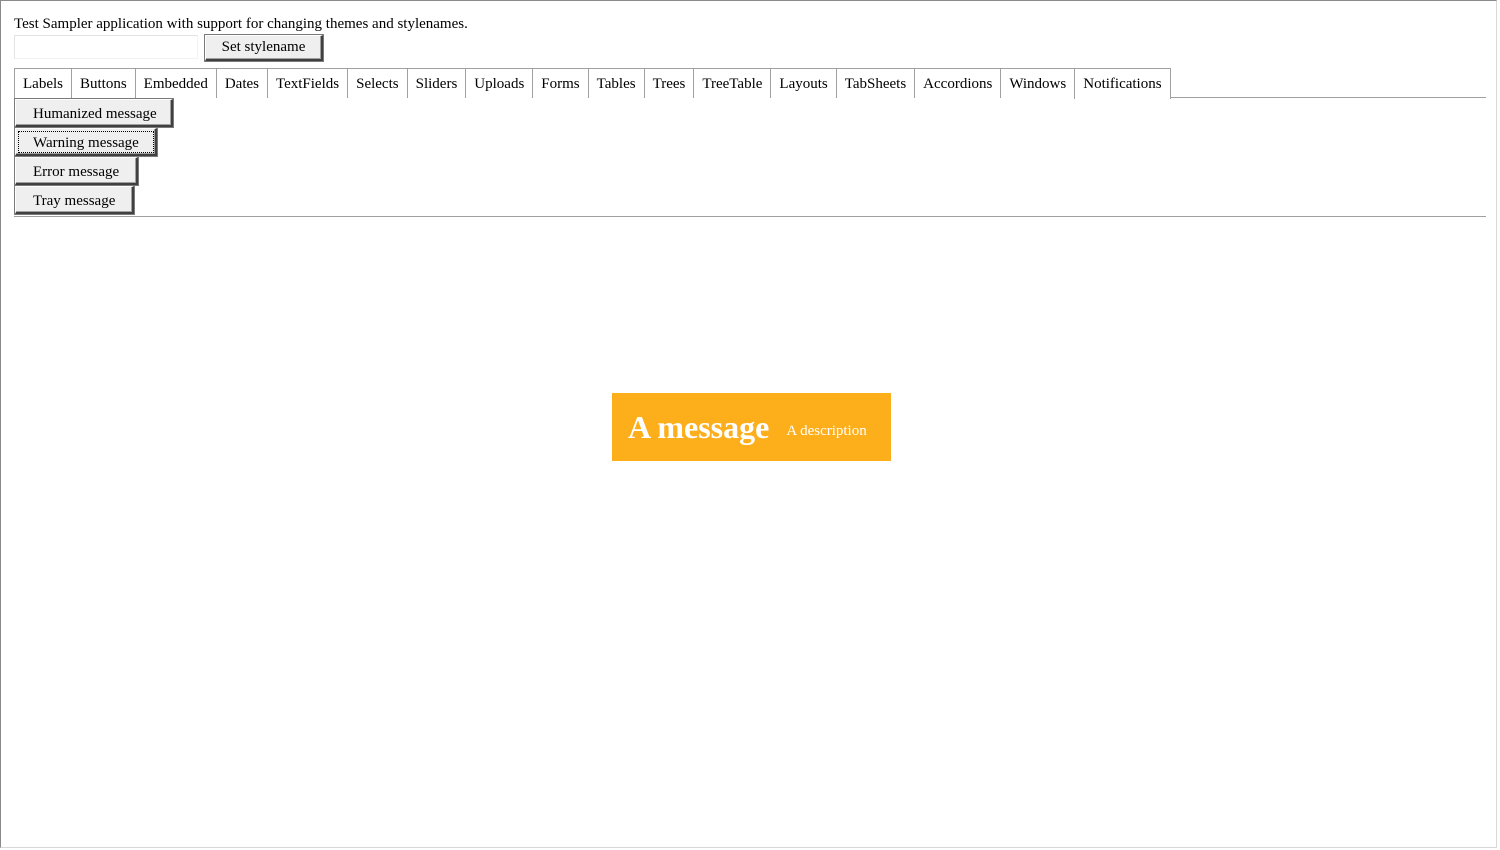 Image resolution: width=1500 pixels, height=850 pixels. What do you see at coordinates (76, 171) in the screenshot?
I see `error-message-button: Error message` at bounding box center [76, 171].